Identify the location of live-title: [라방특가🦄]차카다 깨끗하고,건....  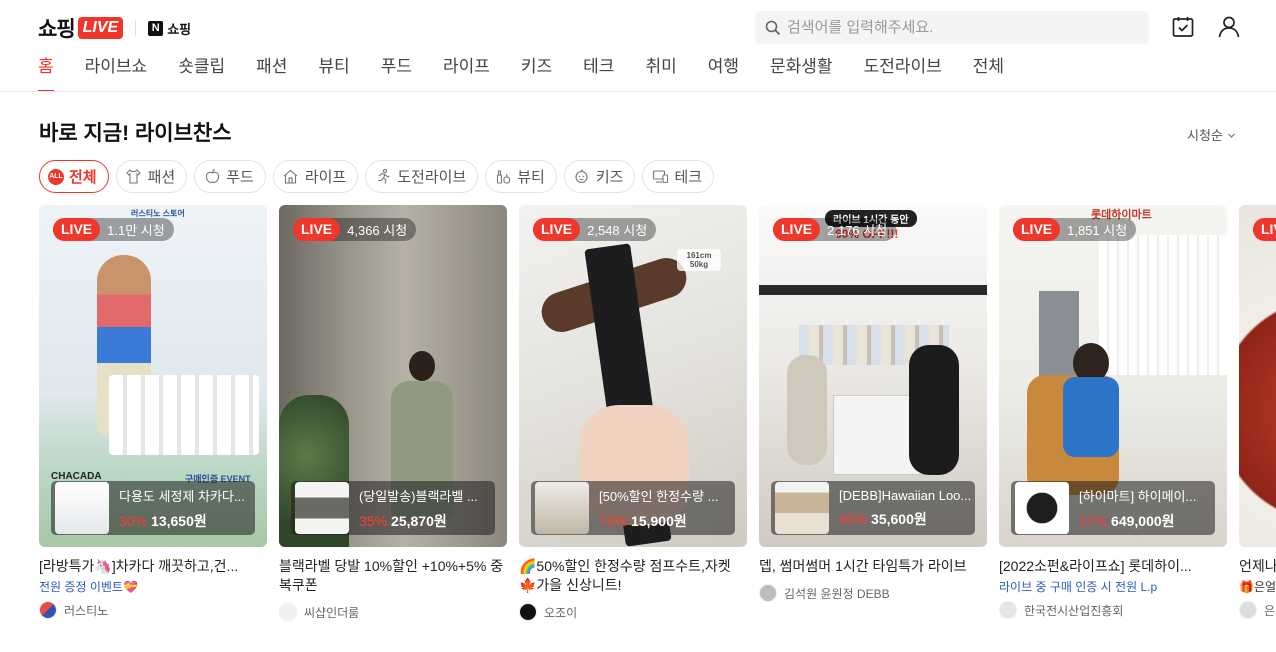
(153, 566).